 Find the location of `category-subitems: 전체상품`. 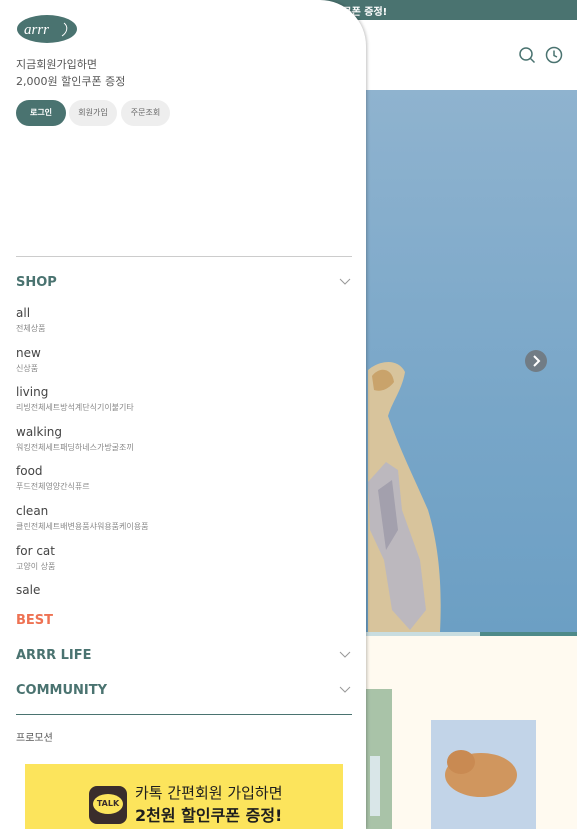

category-subitems: 전체상품 is located at coordinates (31, 328).